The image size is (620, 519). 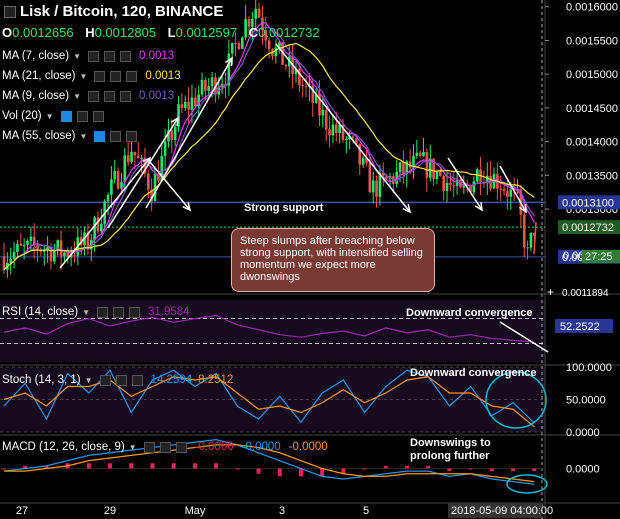 I want to click on ma55-badge: 0.00, so click(x=573, y=256).